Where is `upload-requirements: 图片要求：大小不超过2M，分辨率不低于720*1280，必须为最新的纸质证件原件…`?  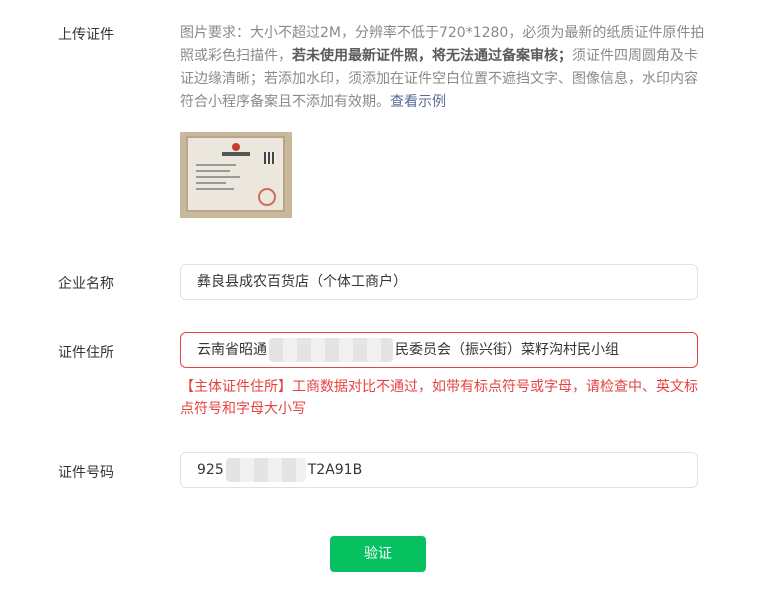
upload-requirements: 图片要求：大小不超过2M，分辨率不低于720*1280，必须为最新的纸质证件原件… is located at coordinates (442, 68).